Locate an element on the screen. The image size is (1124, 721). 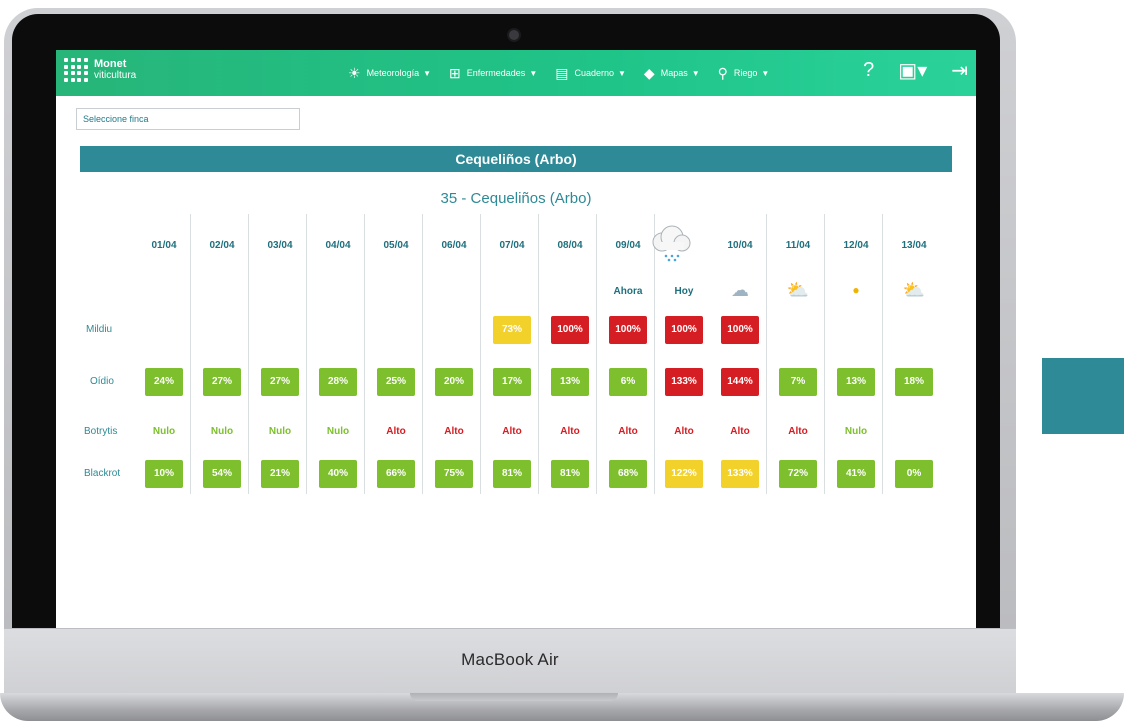
snow-cloud-icon: ☁ is located at coordinates (740, 290).